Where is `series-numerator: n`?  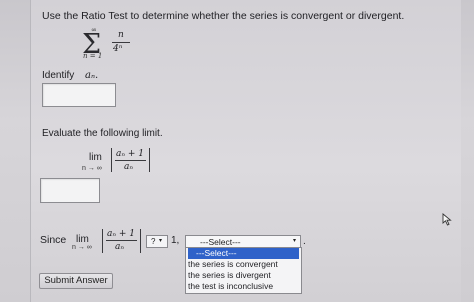
series-numerator: n is located at coordinates (121, 35).